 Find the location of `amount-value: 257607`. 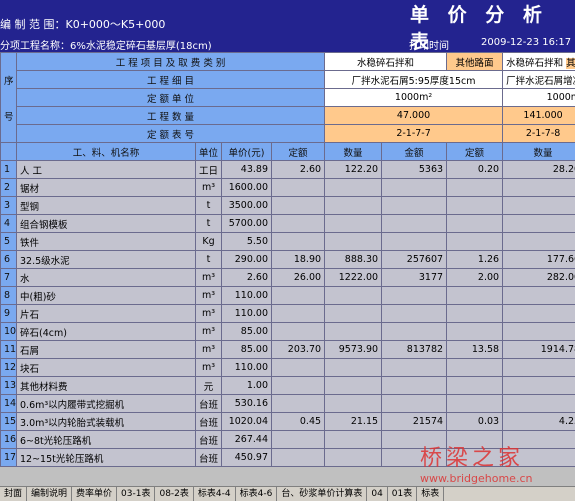

amount-value: 257607 is located at coordinates (414, 260).